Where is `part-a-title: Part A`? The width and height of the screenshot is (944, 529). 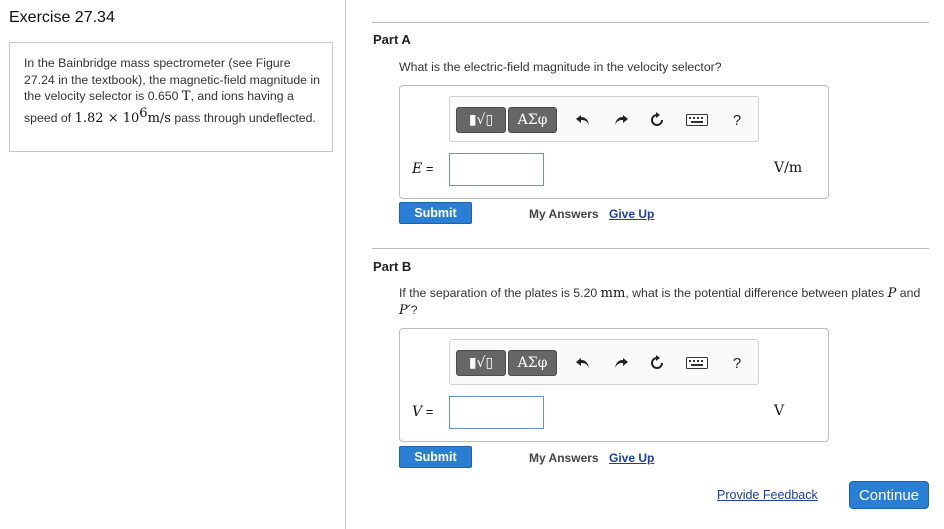 part-a-title: Part A is located at coordinates (392, 39).